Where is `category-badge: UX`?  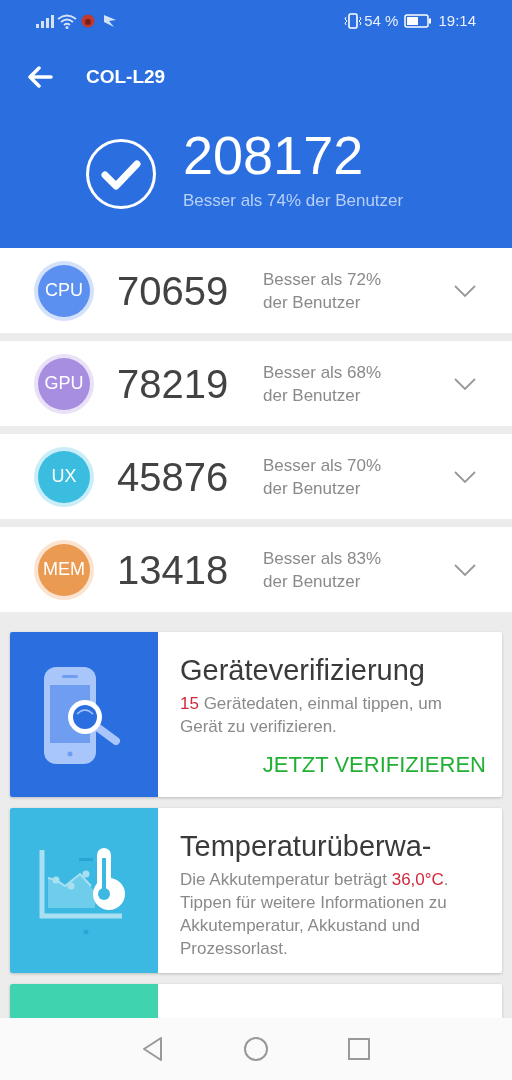
category-badge: UX is located at coordinates (64, 476).